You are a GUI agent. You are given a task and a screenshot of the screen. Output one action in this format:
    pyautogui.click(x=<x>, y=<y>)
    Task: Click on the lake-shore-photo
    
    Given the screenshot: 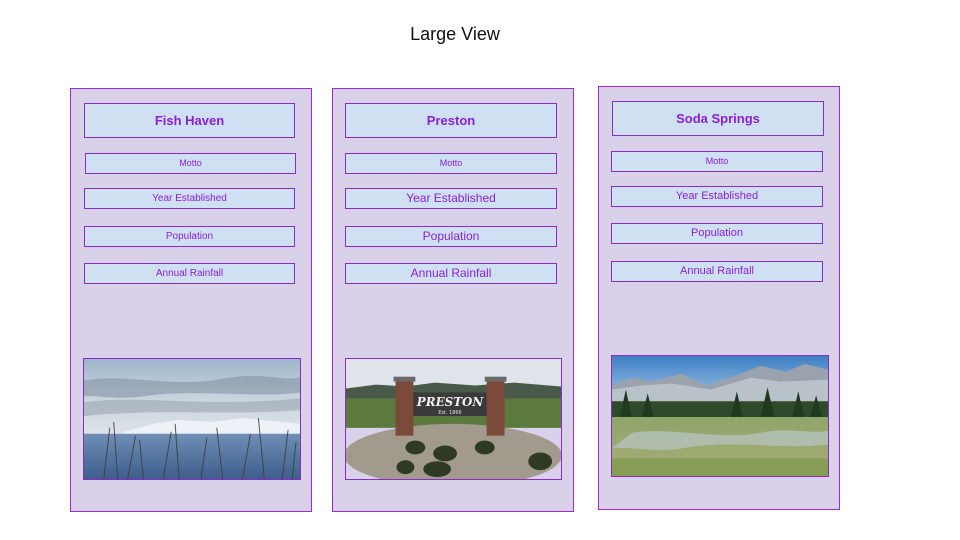 What is the action you would take?
    pyautogui.click(x=192, y=419)
    